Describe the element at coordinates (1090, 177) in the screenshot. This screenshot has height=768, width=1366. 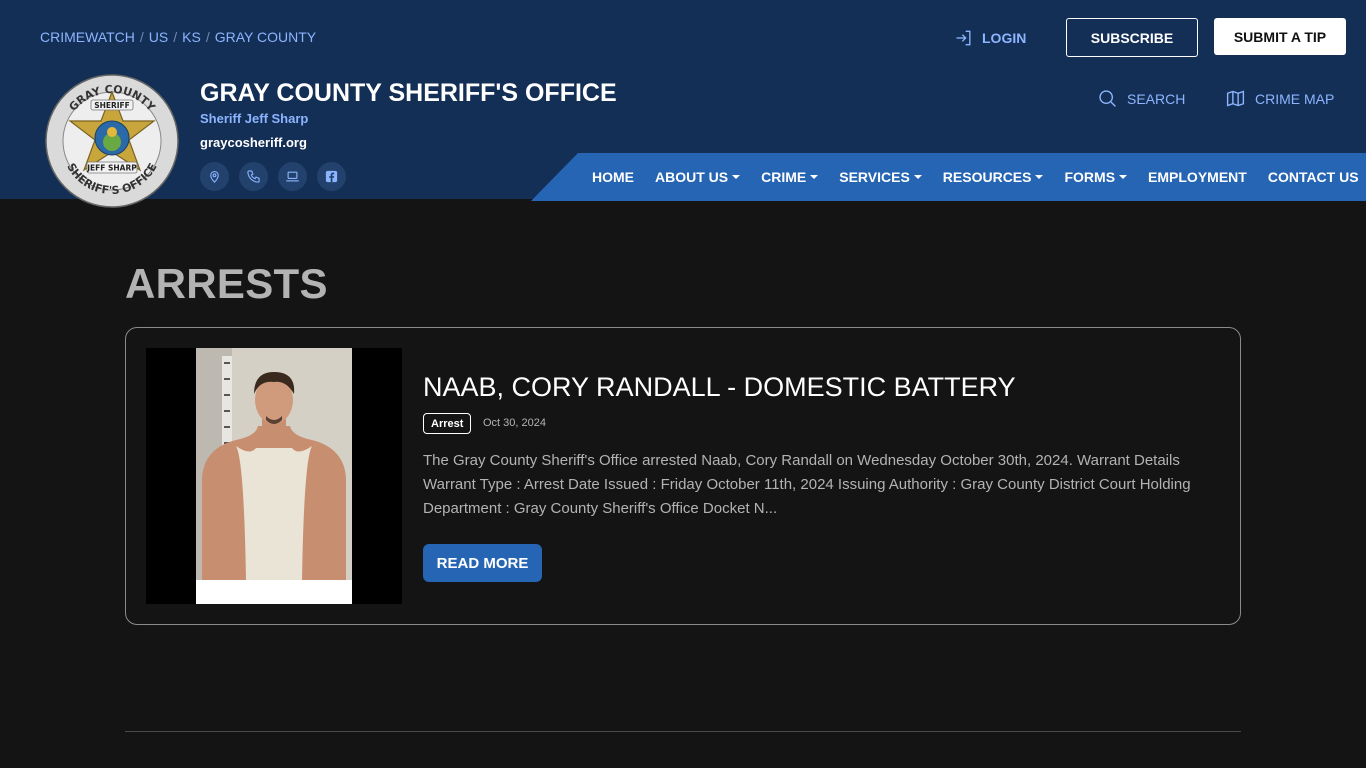
I see `nav-label: FORMS` at that location.